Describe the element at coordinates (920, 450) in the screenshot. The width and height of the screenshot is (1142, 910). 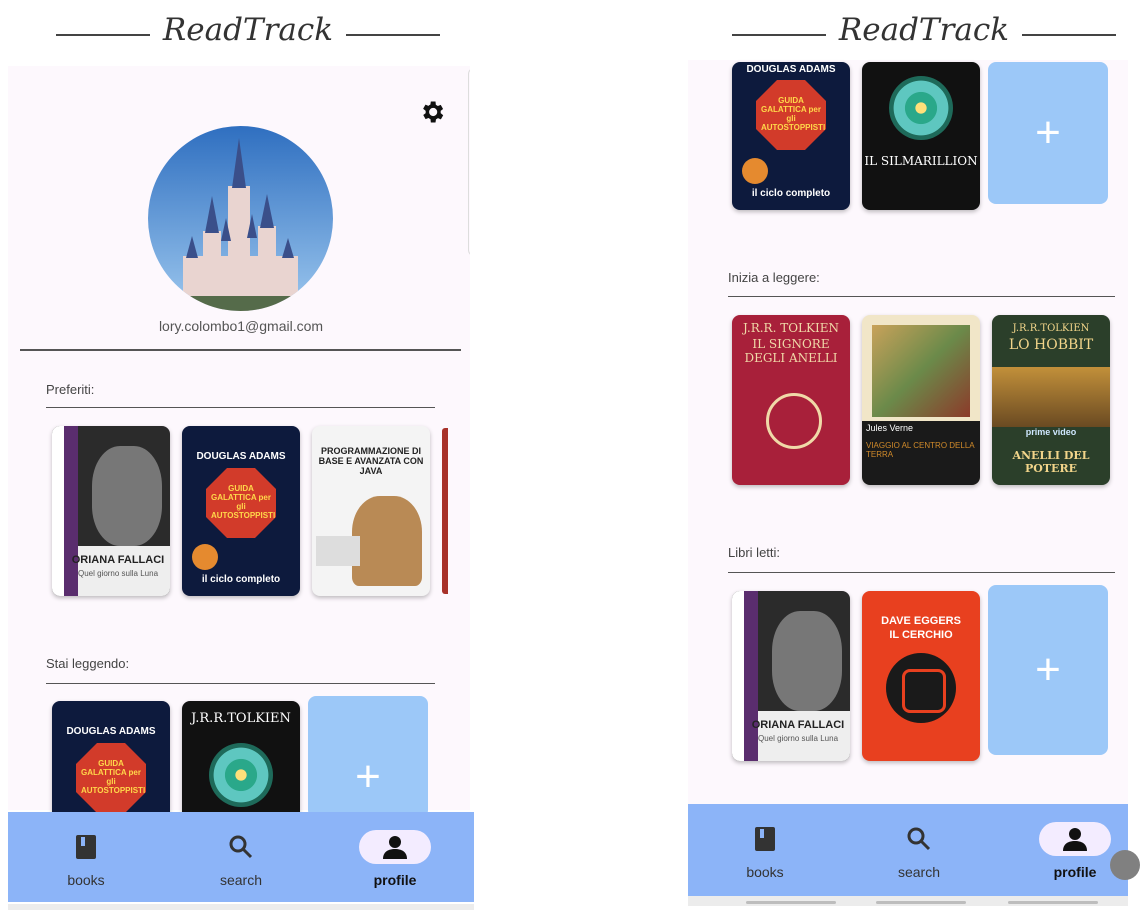
I see `book-title: VIAGGIO AL CENTRO DELLA TERRA` at that location.